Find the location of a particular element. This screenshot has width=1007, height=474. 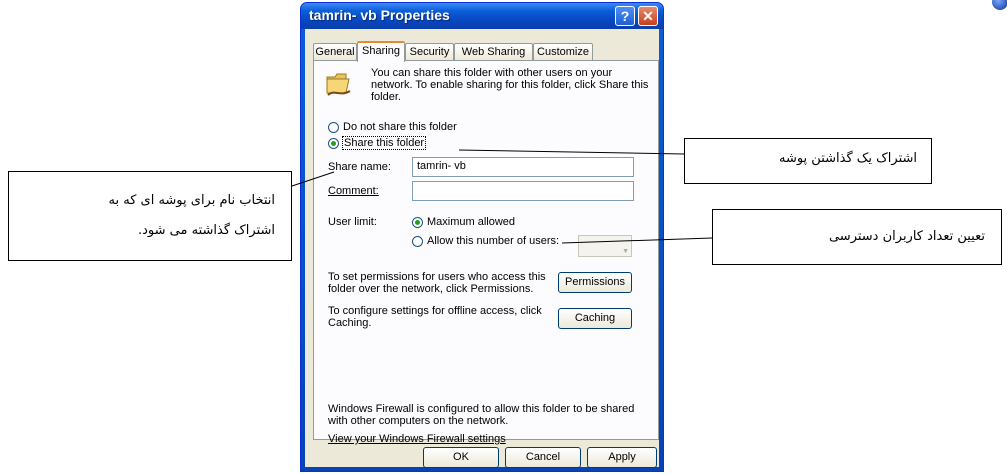

pointer-line-name is located at coordinates (313, 179).